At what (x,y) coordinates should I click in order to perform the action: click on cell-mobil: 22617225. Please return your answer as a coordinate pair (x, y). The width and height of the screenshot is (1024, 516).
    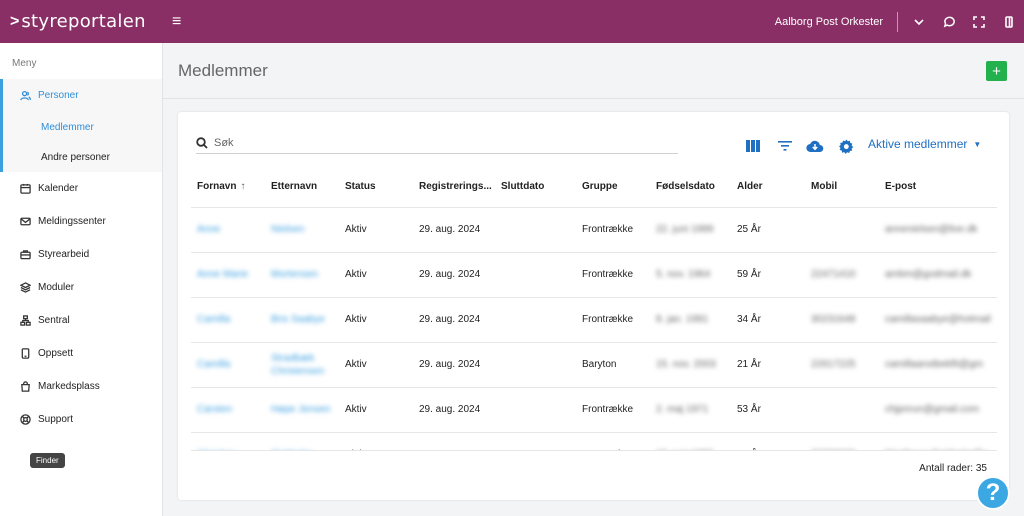
    Looking at the image, I should click on (842, 365).